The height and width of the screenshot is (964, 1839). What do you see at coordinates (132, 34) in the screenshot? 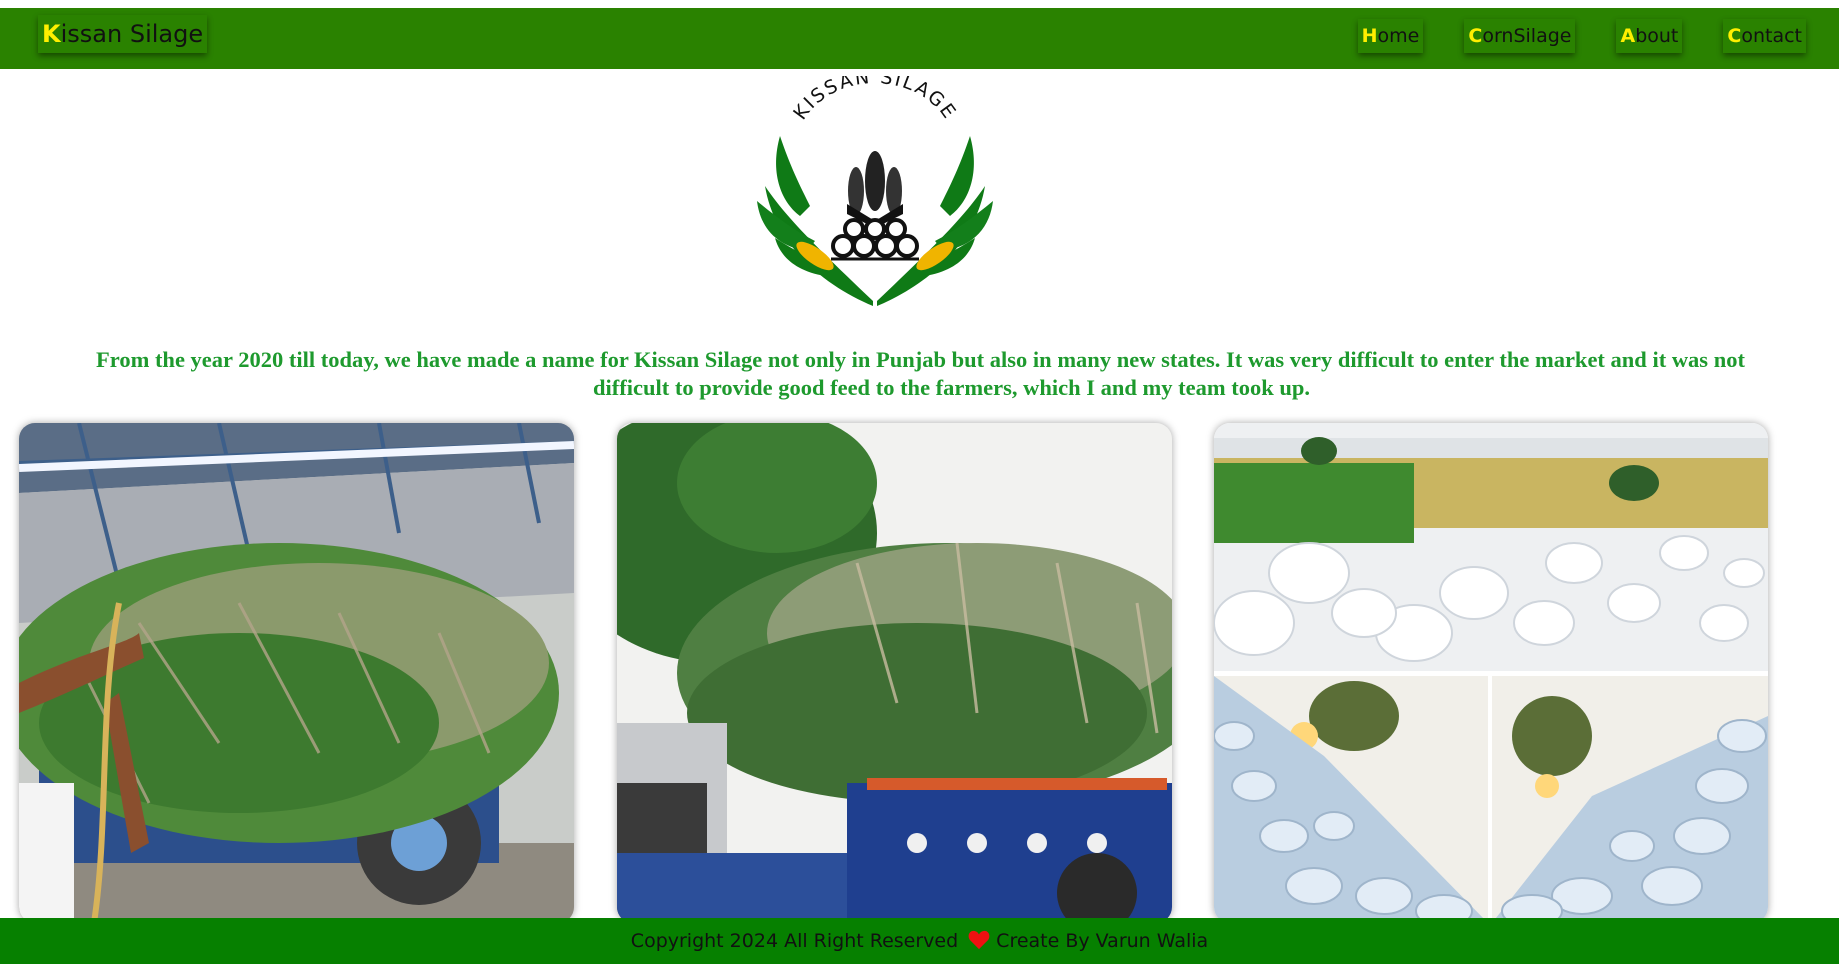
I see `brand-rest: issan Silage` at bounding box center [132, 34].